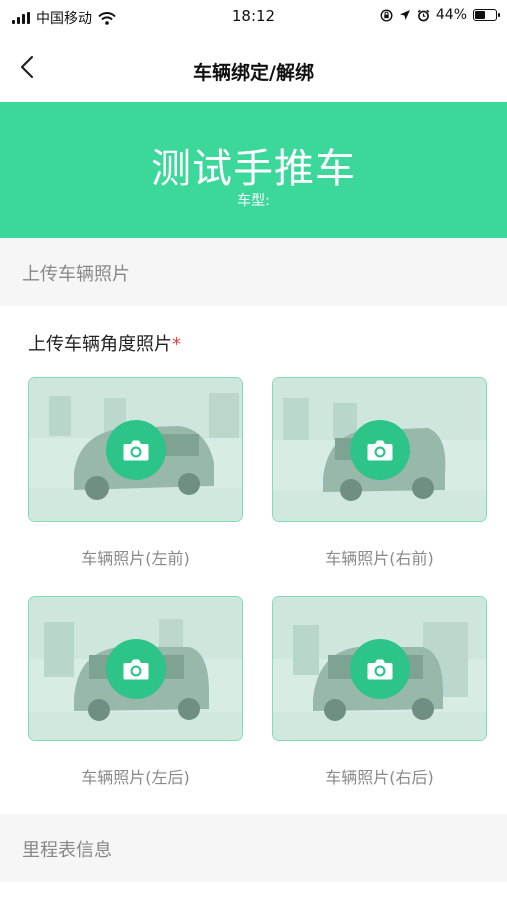  Describe the element at coordinates (253, 17) in the screenshot. I see `status-bar: 中国移动 18:12 44%` at that location.